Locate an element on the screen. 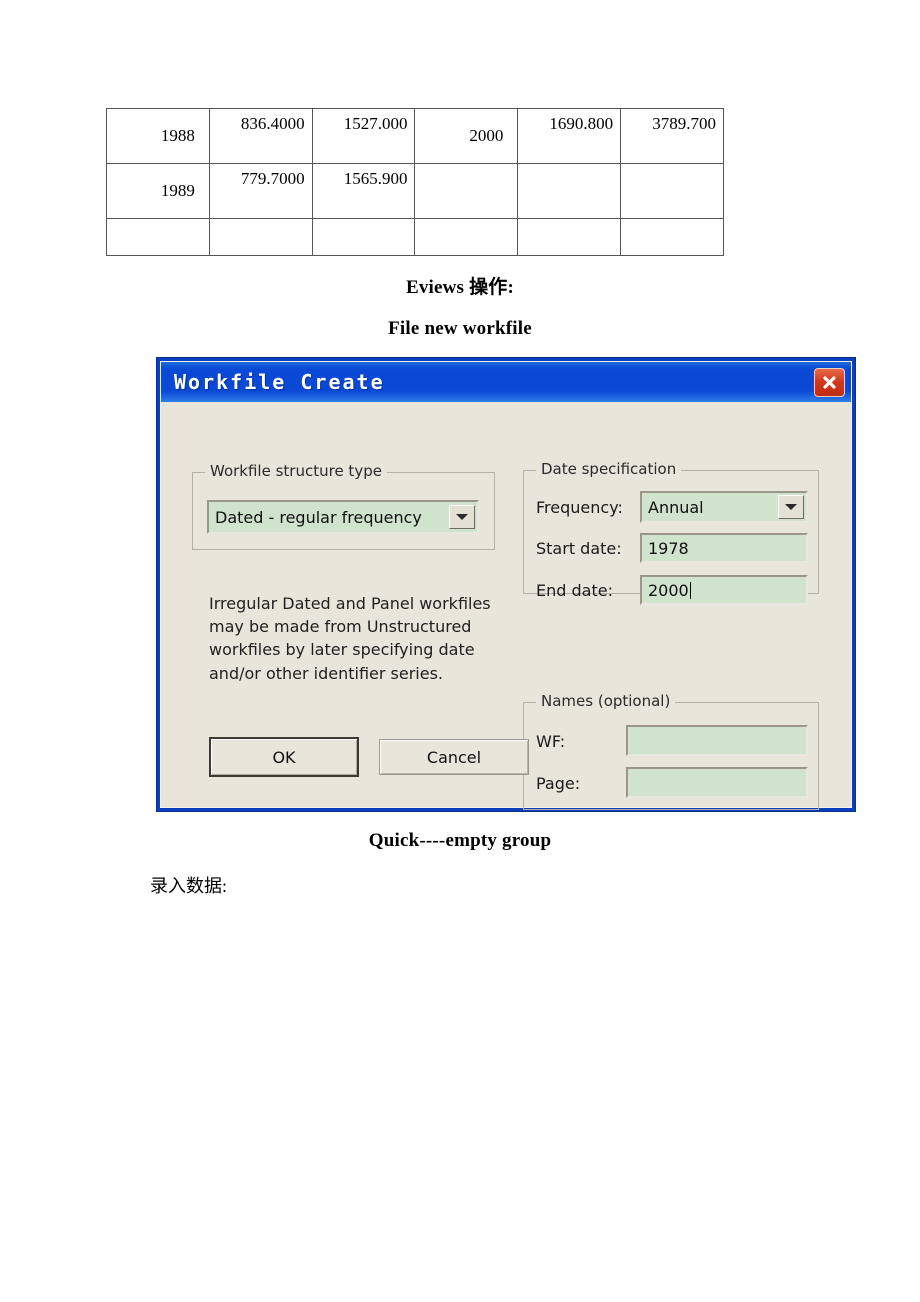 The width and height of the screenshot is (920, 1302). table-row is located at coordinates (415, 237).